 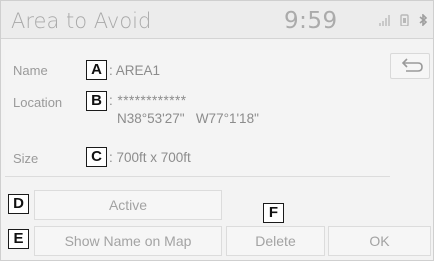 I want to click on page-title: Area to Avoid, so click(x=81, y=21).